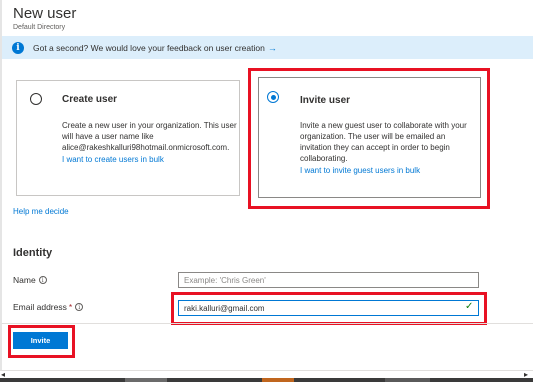  Describe the element at coordinates (267, 323) in the screenshot. I see `footer-divider` at that location.